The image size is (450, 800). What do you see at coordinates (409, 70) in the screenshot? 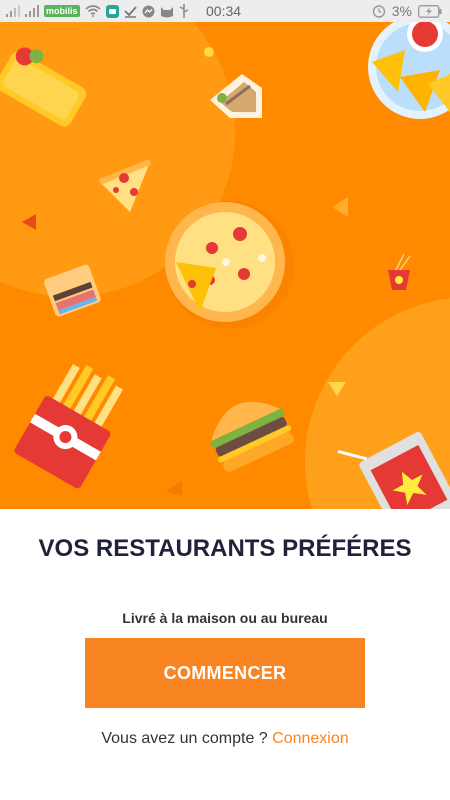
I see `nachos-plate-icon` at bounding box center [409, 70].